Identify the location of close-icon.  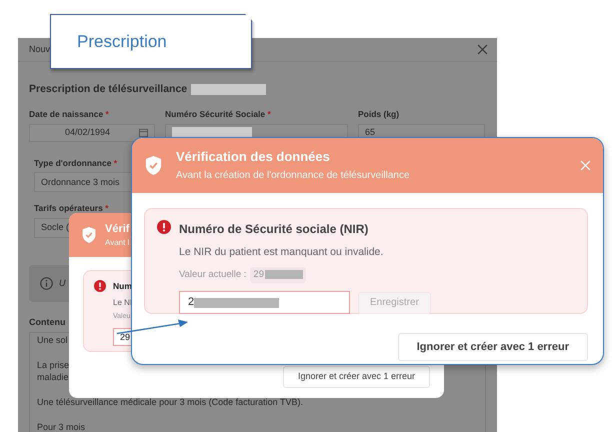
(482, 49).